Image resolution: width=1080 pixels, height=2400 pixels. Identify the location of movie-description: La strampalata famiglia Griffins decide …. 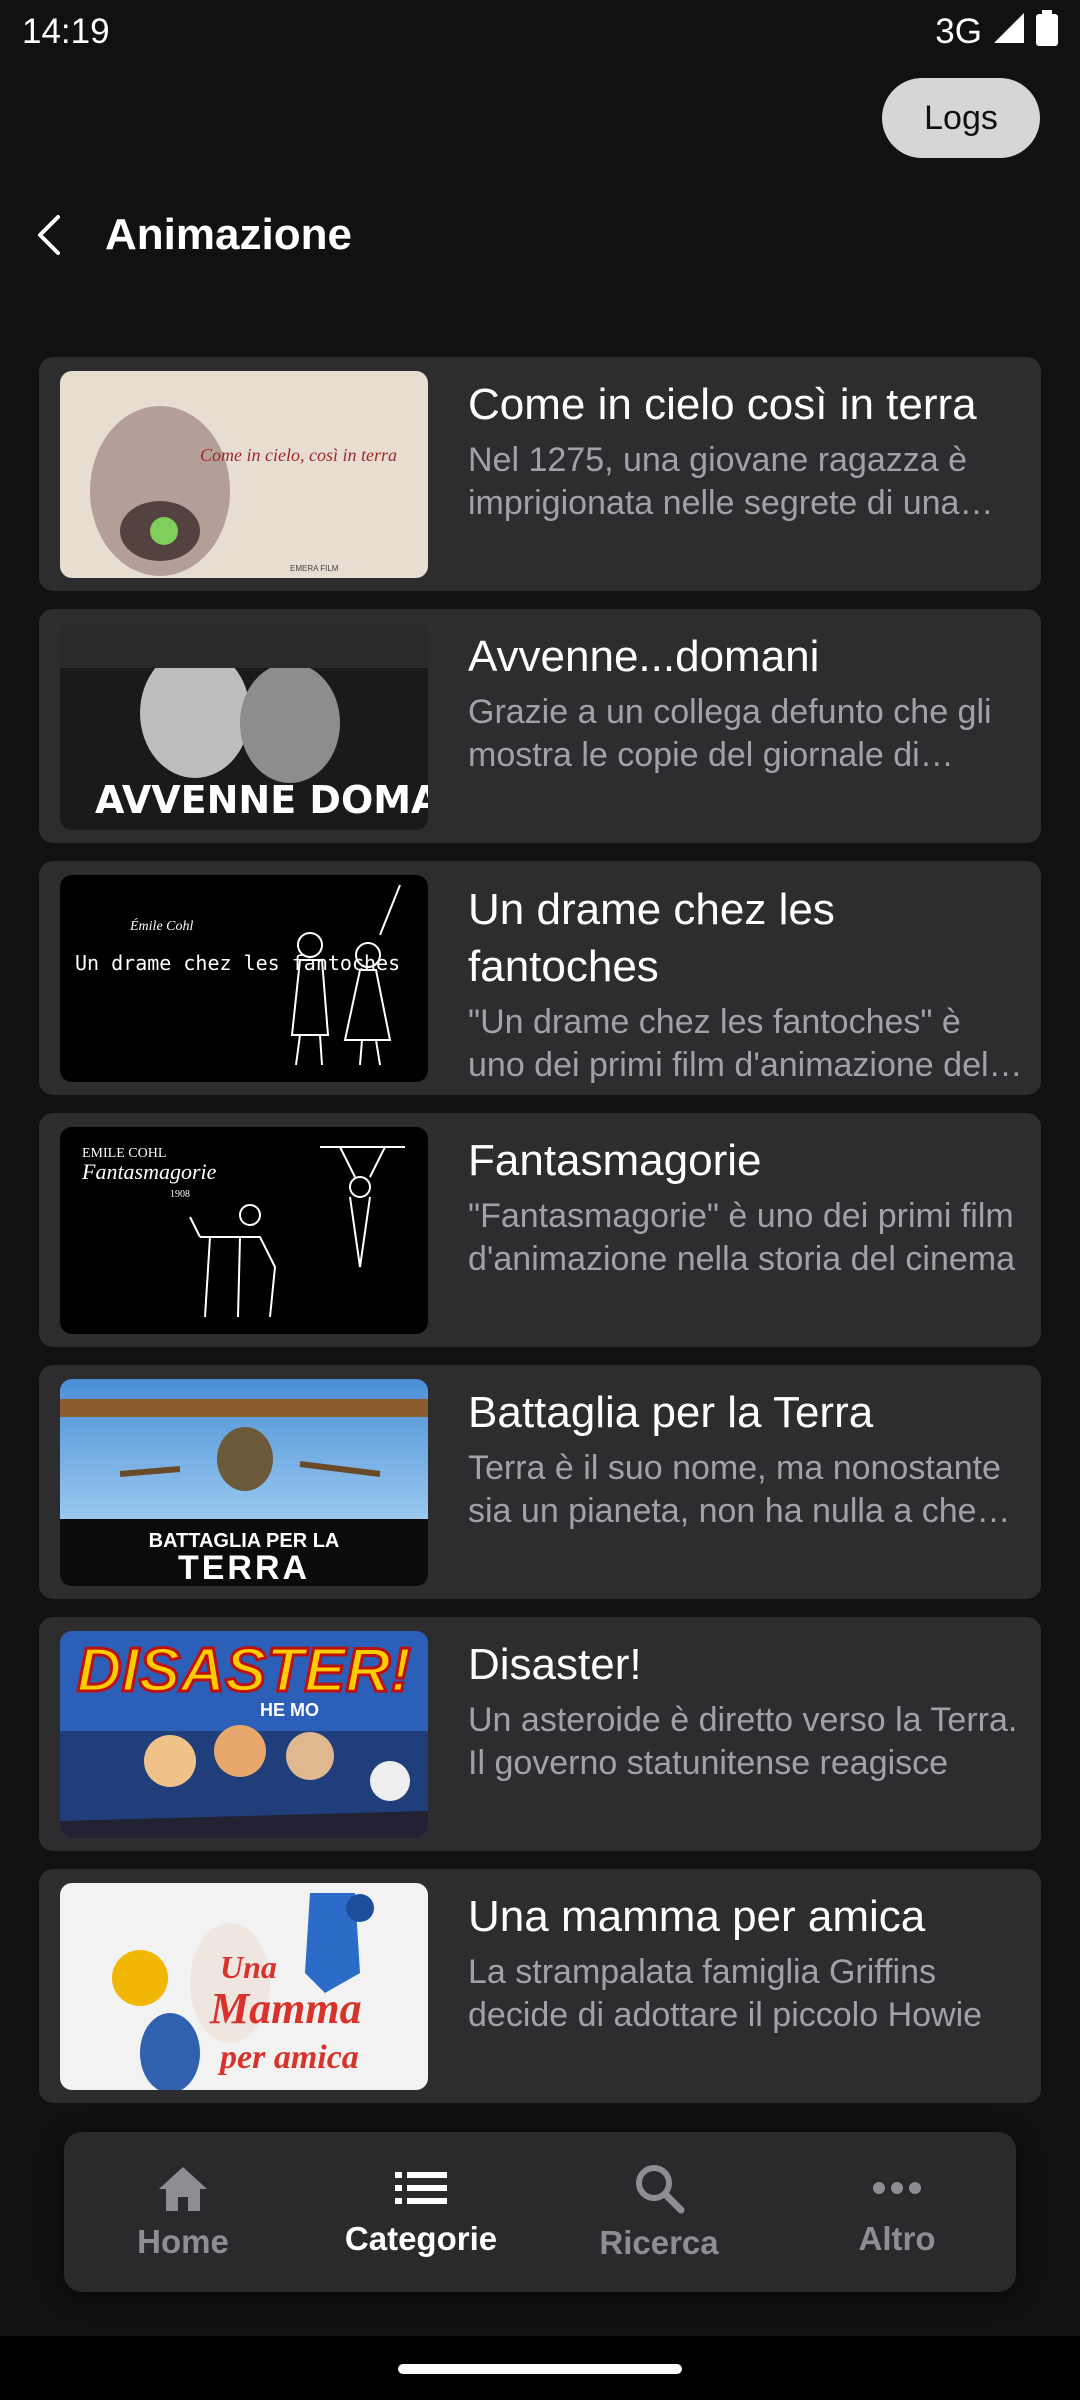
(725, 1993).